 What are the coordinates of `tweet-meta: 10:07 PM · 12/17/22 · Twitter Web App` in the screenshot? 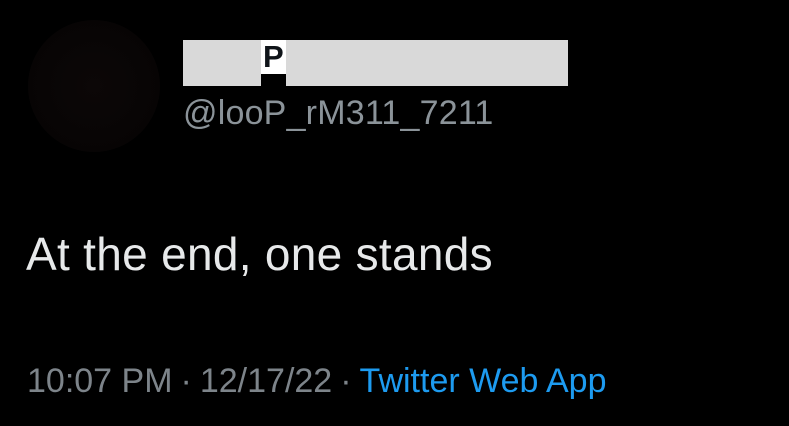 It's located at (316, 381).